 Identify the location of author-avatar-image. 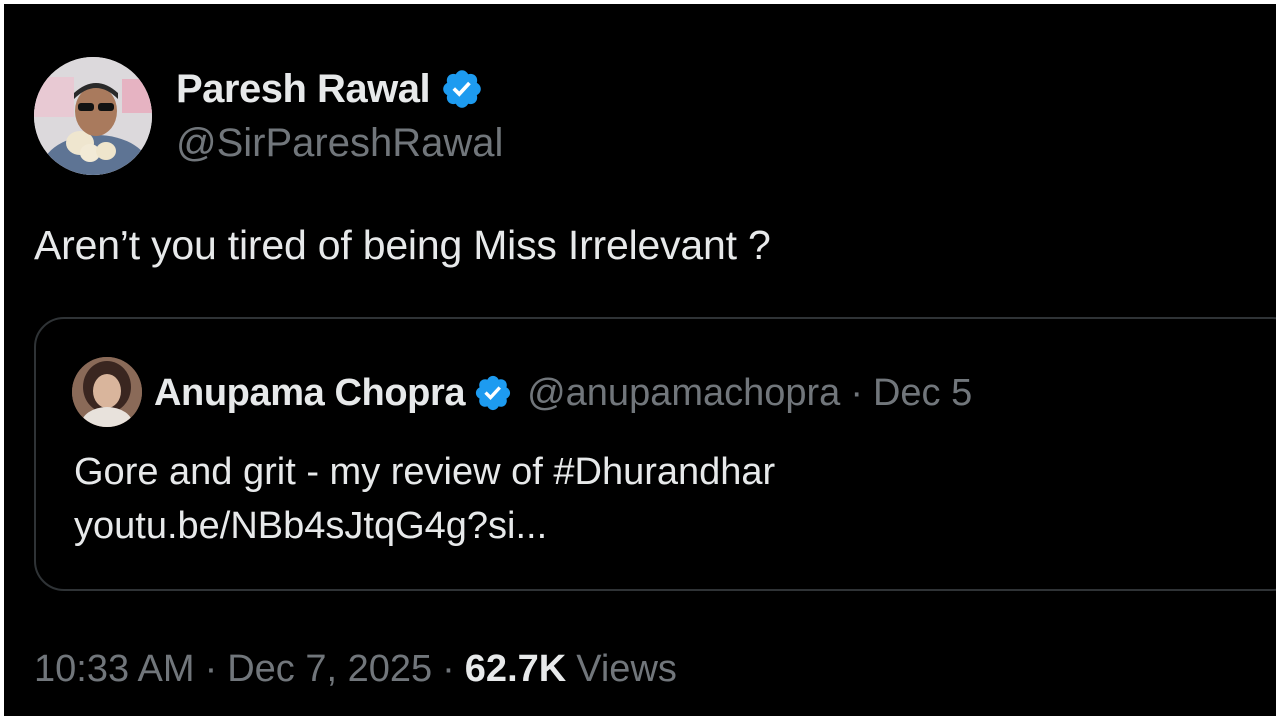
(93, 116).